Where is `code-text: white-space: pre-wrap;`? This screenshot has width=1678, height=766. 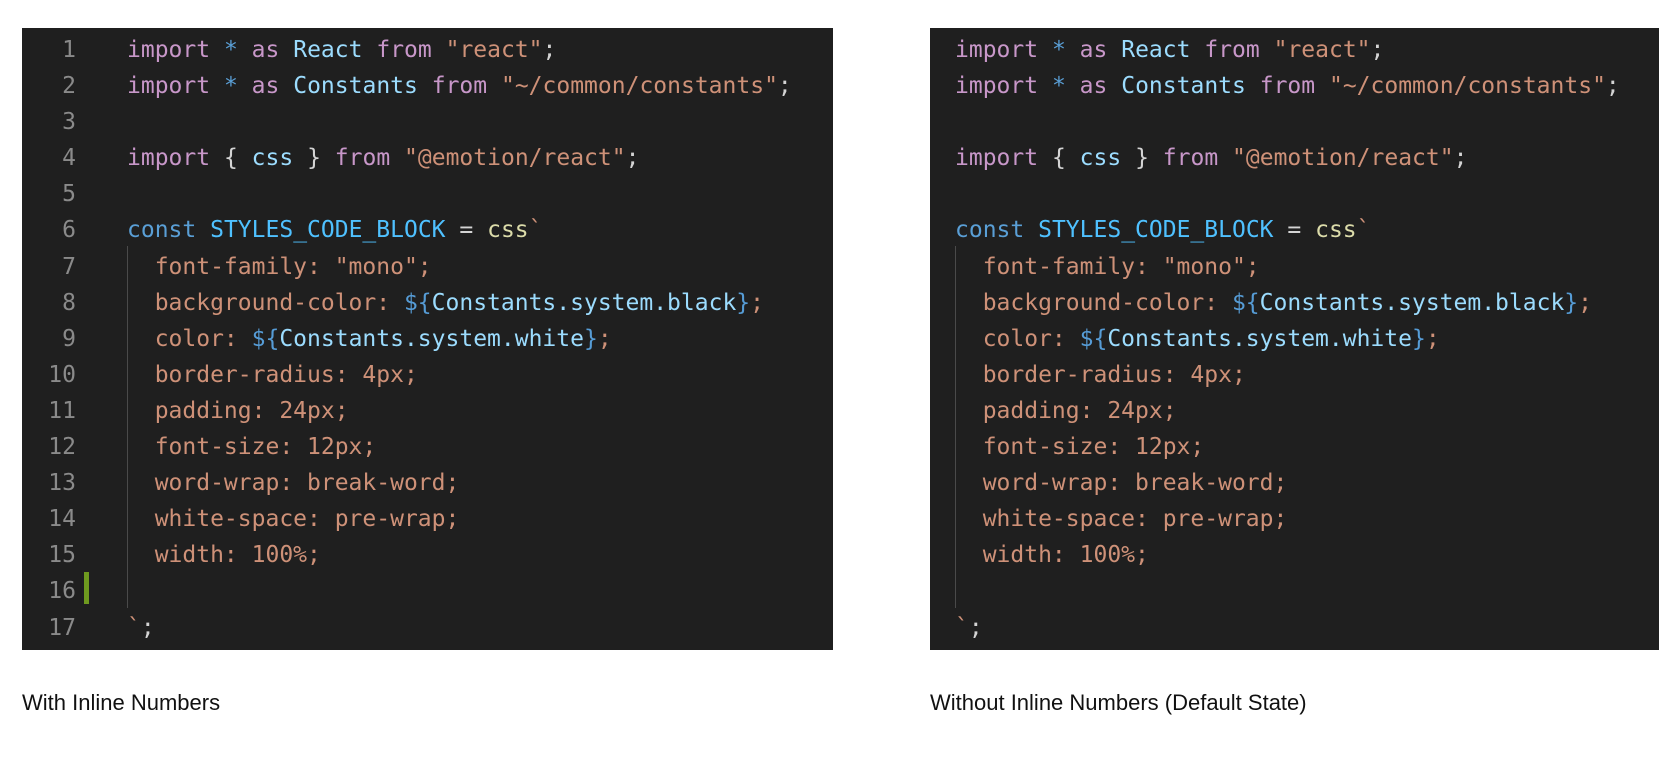 code-text: white-space: pre-wrap; is located at coordinates (1121, 519).